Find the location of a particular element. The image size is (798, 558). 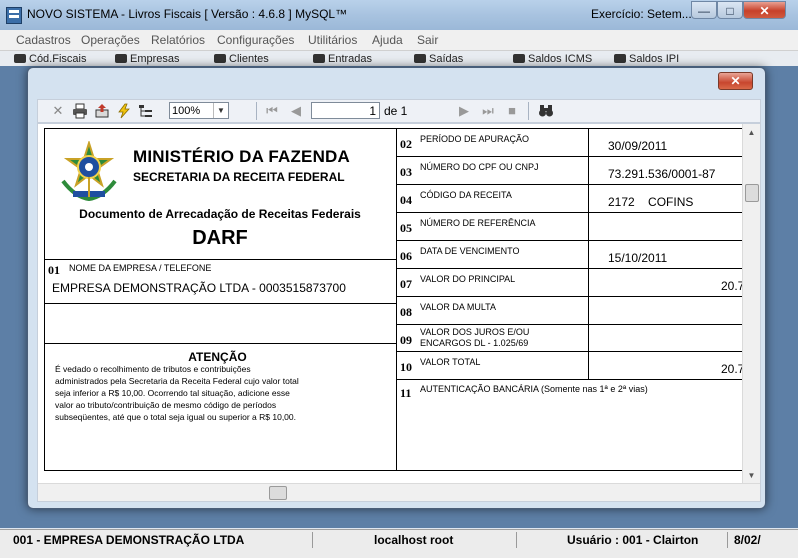

stop-icon: ■ is located at coordinates (512, 111).